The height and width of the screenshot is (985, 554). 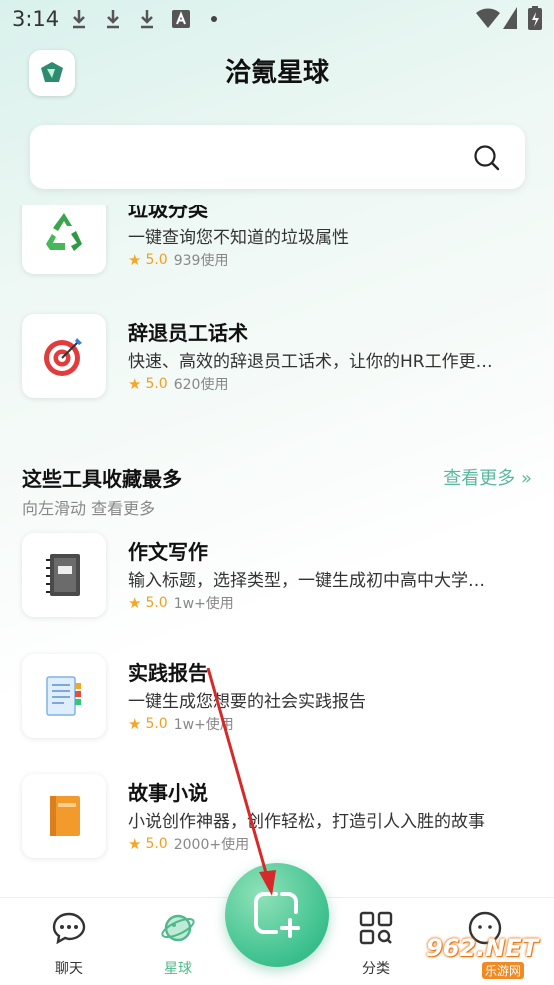 I want to click on nav-planet: 星球, so click(x=178, y=941).